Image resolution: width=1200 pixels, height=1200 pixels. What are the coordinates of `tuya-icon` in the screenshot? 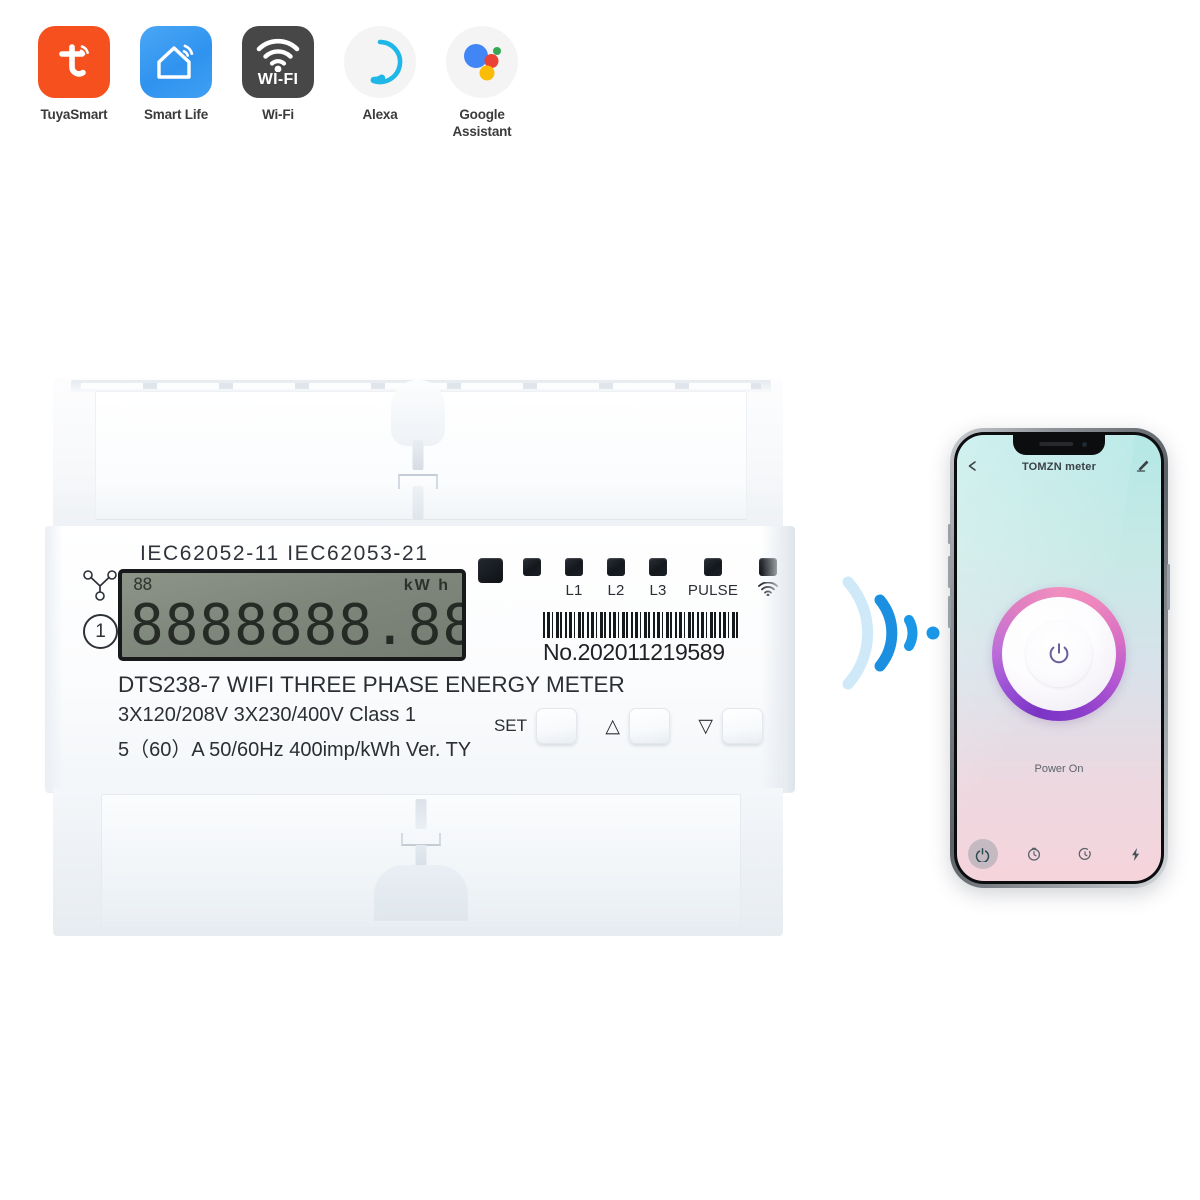 It's located at (74, 62).